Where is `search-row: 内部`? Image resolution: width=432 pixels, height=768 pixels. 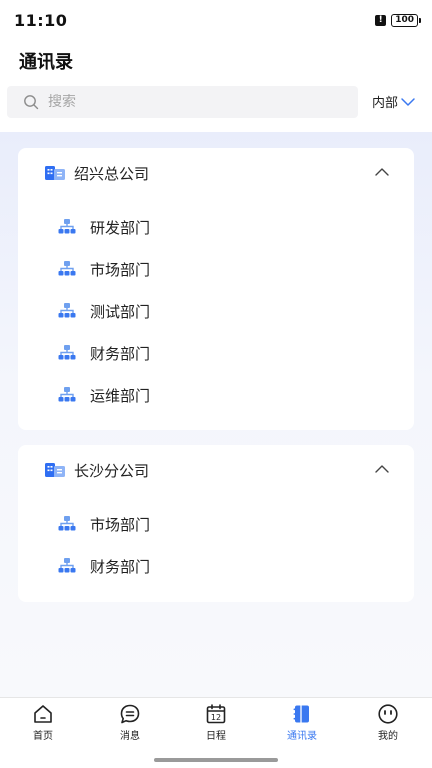
search-row: 内部 is located at coordinates (216, 102).